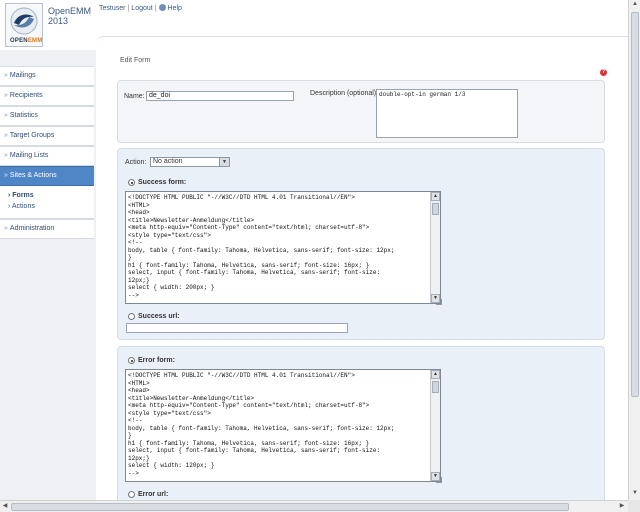 The height and width of the screenshot is (512, 640). Describe the element at coordinates (58, 21) in the screenshot. I see `app-name-line2: 2013` at that location.